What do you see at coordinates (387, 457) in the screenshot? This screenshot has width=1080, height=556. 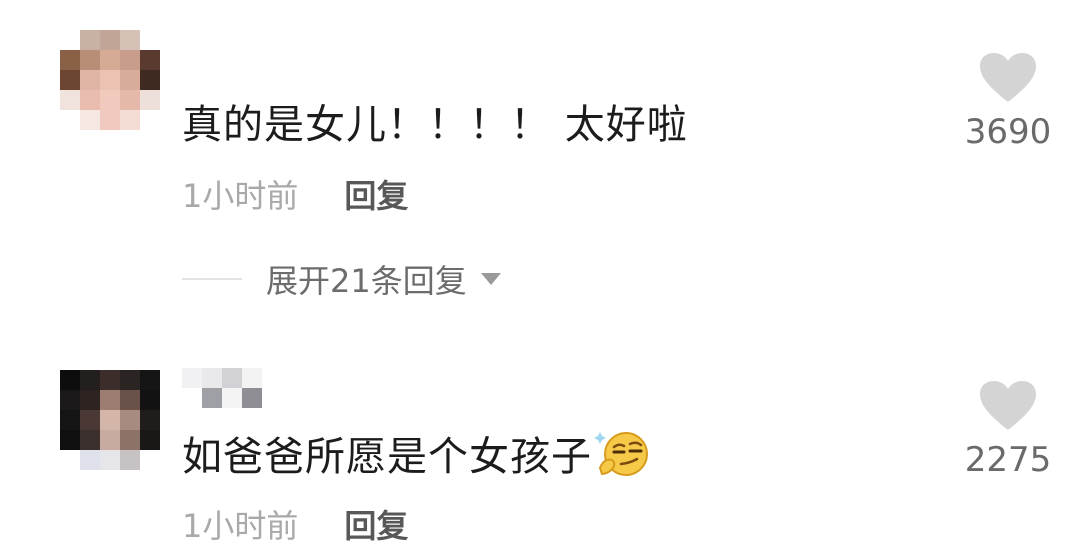 I see `comment-text-content: 如爸爸所愿是个女孩子` at bounding box center [387, 457].